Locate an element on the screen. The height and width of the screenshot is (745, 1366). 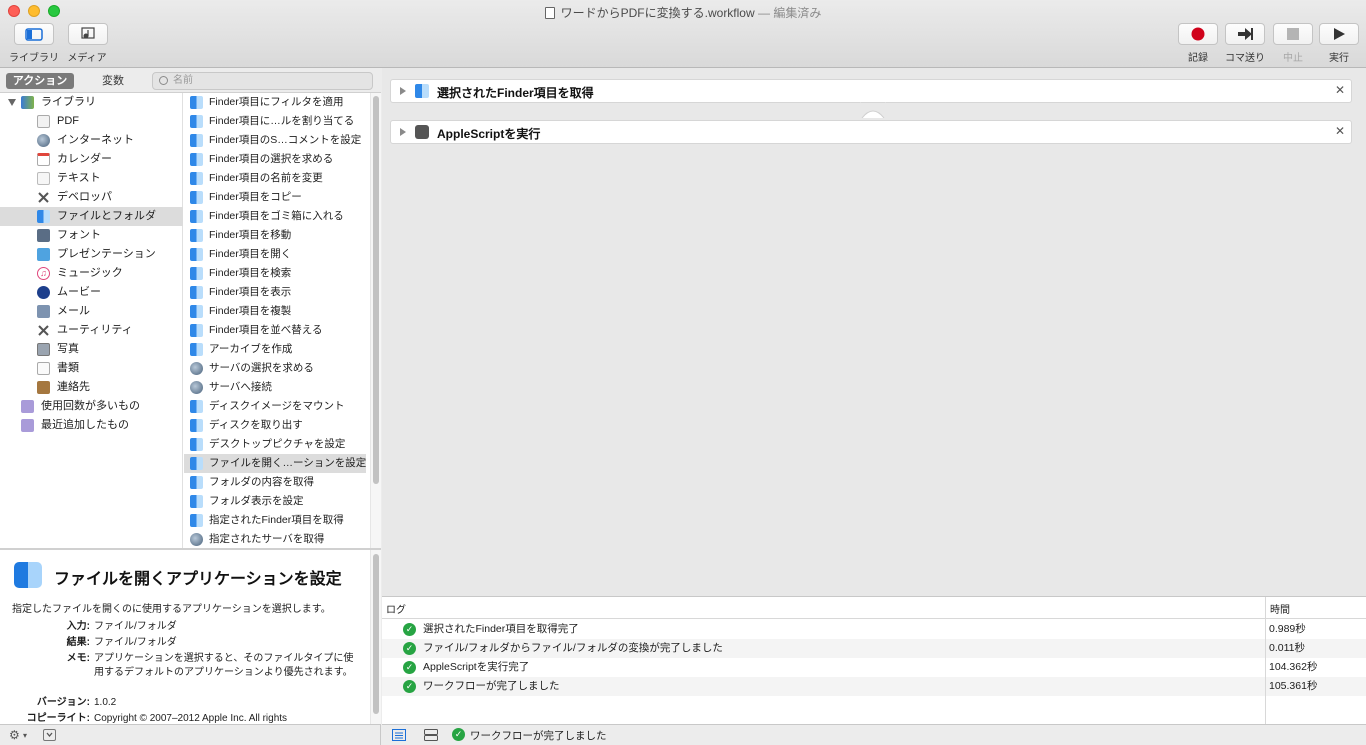
sidebar-item-developer: デベロッパ is located at coordinates (91, 197).